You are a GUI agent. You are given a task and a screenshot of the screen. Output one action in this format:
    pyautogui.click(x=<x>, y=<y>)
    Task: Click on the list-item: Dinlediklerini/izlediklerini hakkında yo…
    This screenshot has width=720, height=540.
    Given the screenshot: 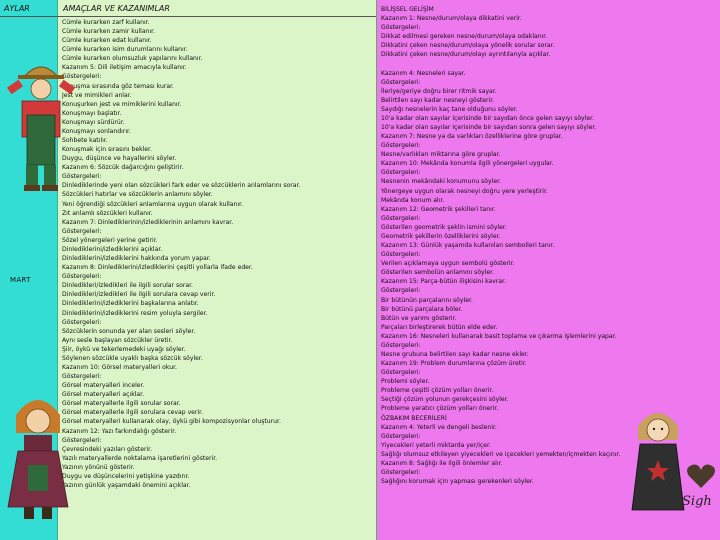 What is the action you would take?
    pyautogui.click(x=136, y=259)
    